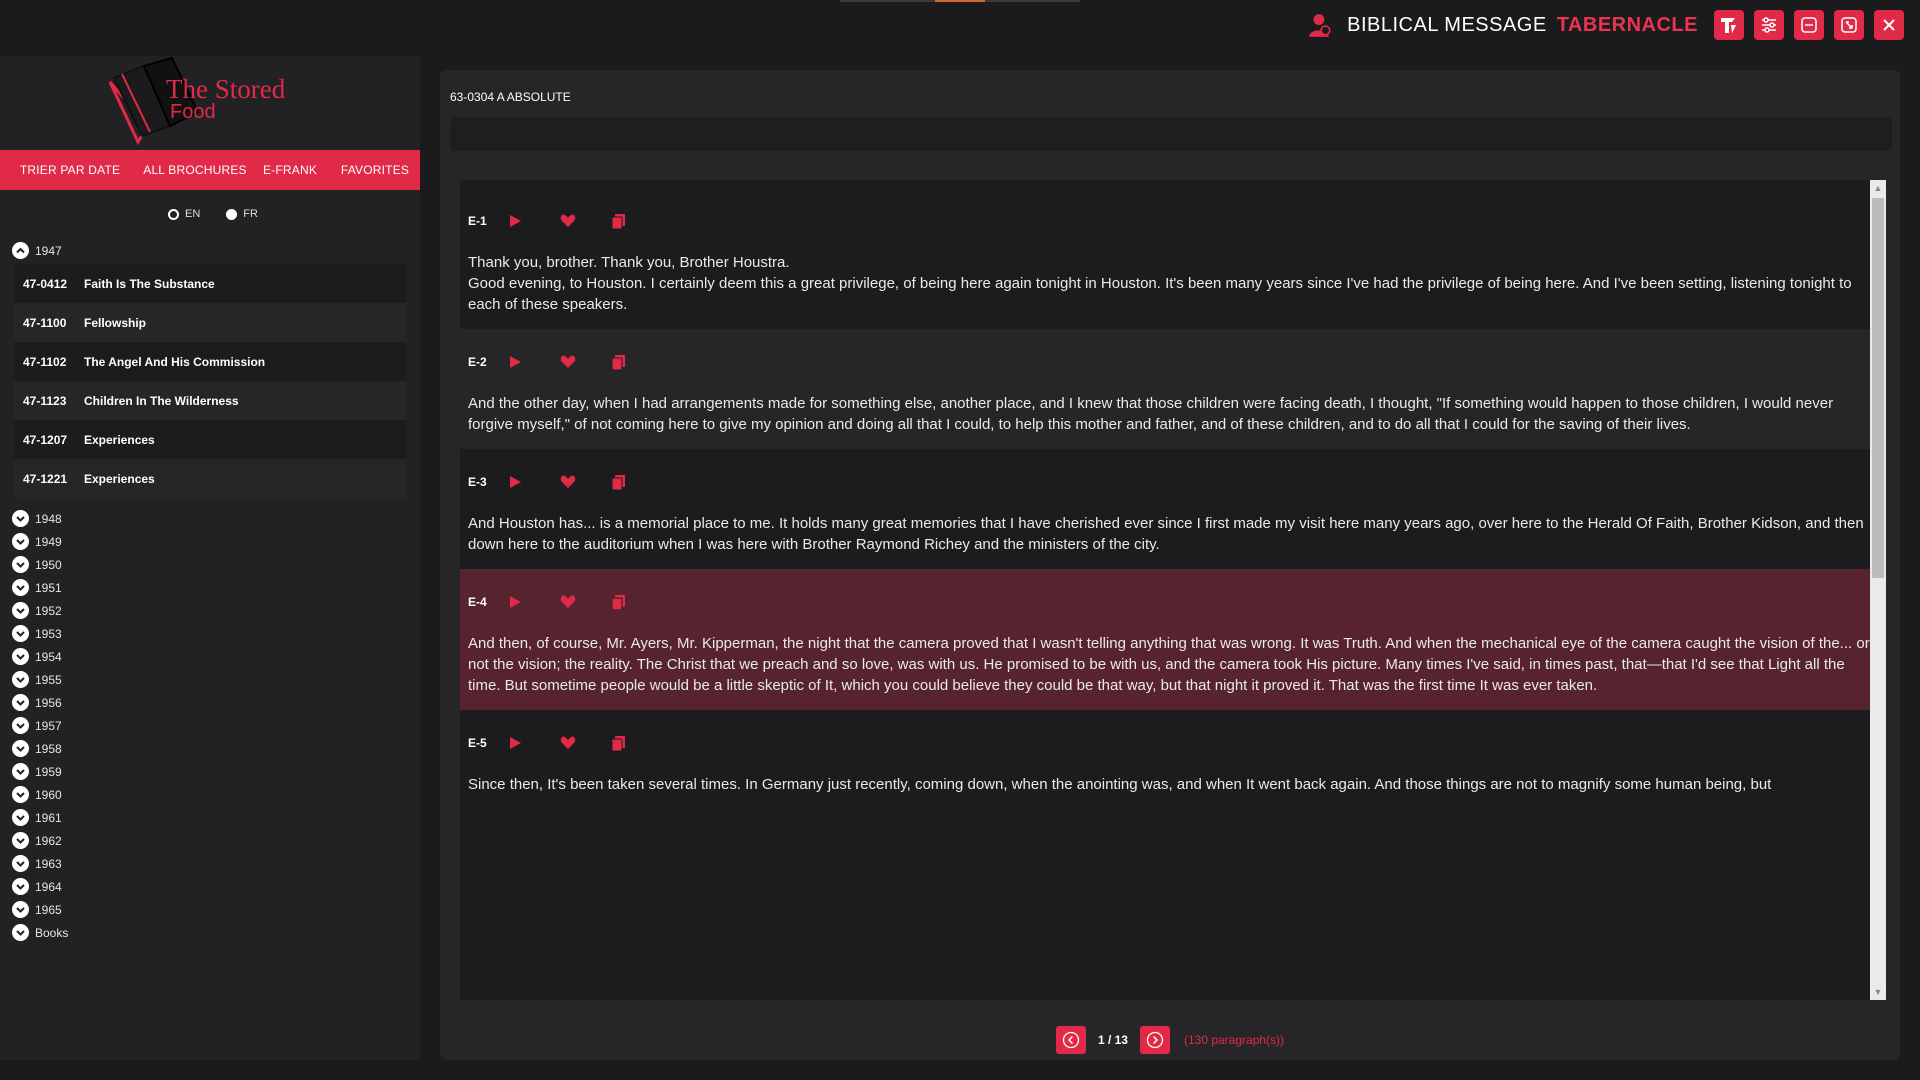  I want to click on close-icon, so click(1889, 25).